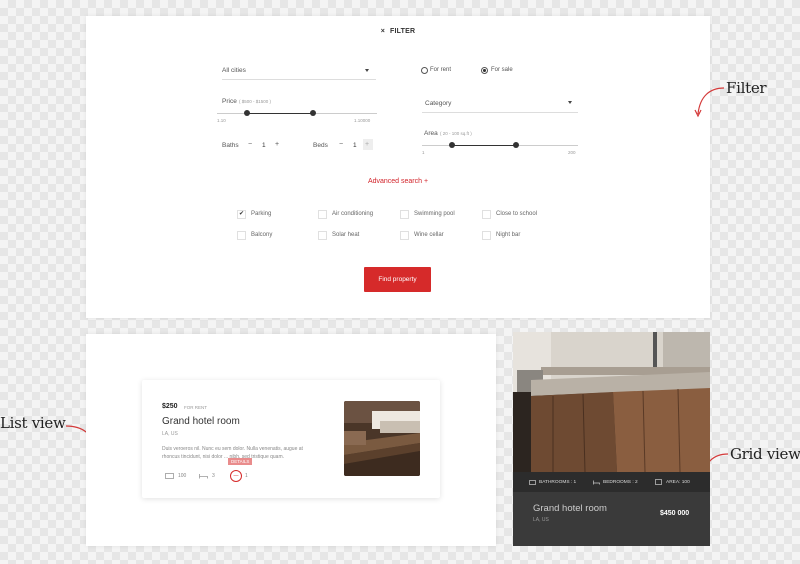  Describe the element at coordinates (234, 70) in the screenshot. I see `city-select-value: All cities` at that location.